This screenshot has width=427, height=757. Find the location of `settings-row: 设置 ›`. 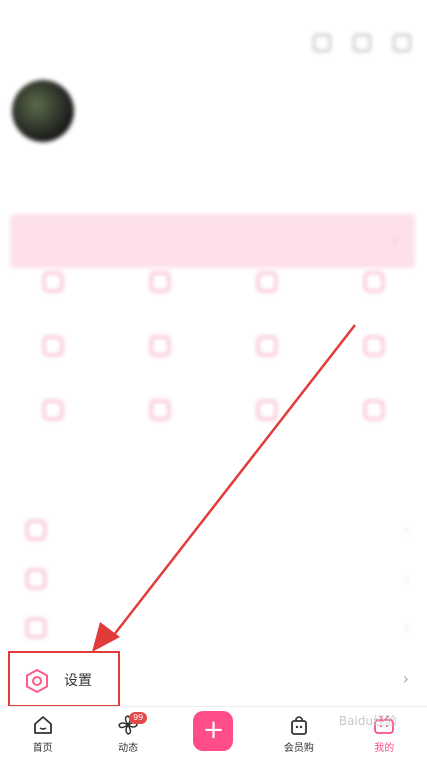

settings-row: 设置 › is located at coordinates (213, 679).